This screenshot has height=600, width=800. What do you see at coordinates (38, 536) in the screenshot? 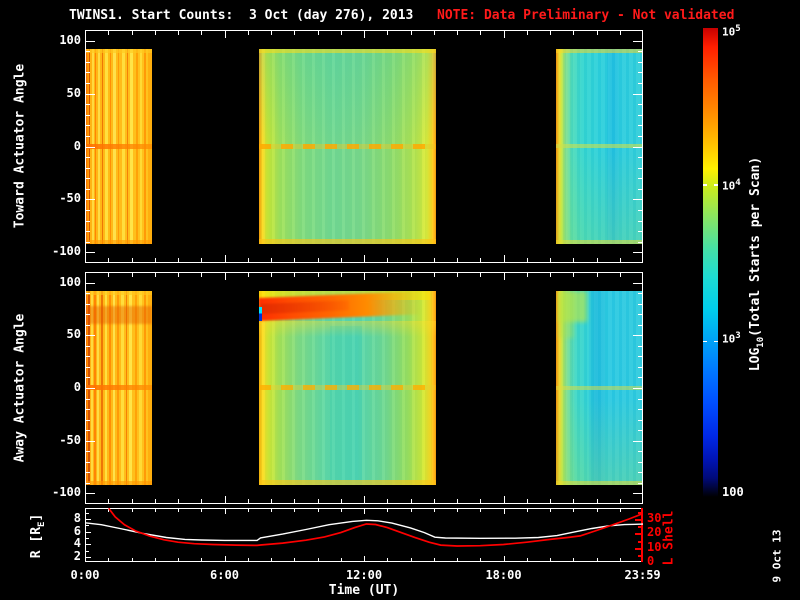
I see `r-axis-label: R [RE]` at bounding box center [38, 536].